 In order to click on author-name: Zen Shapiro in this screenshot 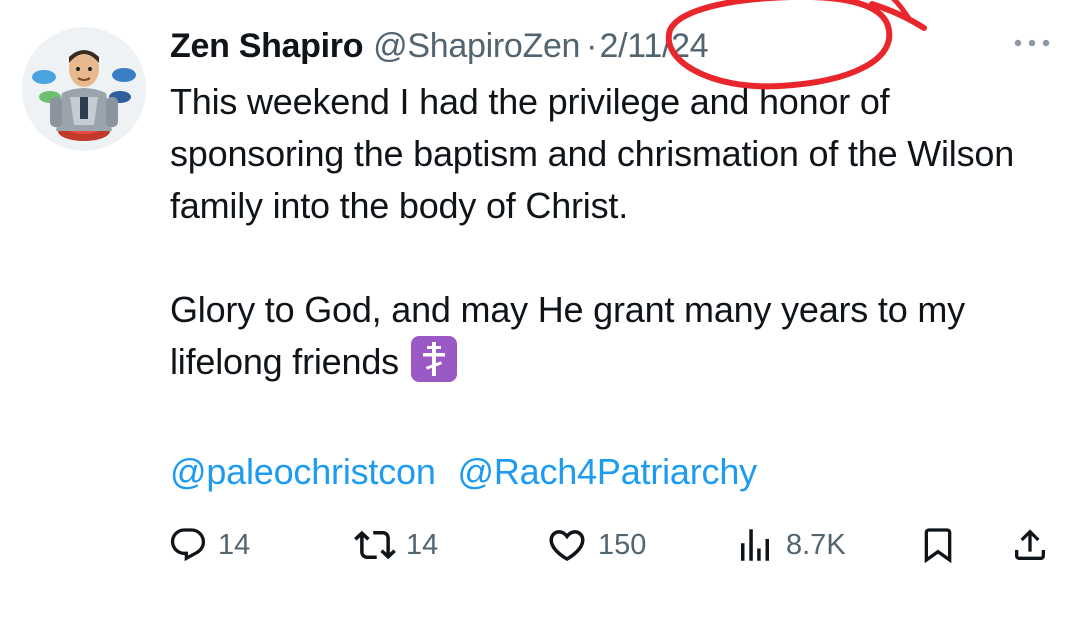, I will do `click(266, 46)`.